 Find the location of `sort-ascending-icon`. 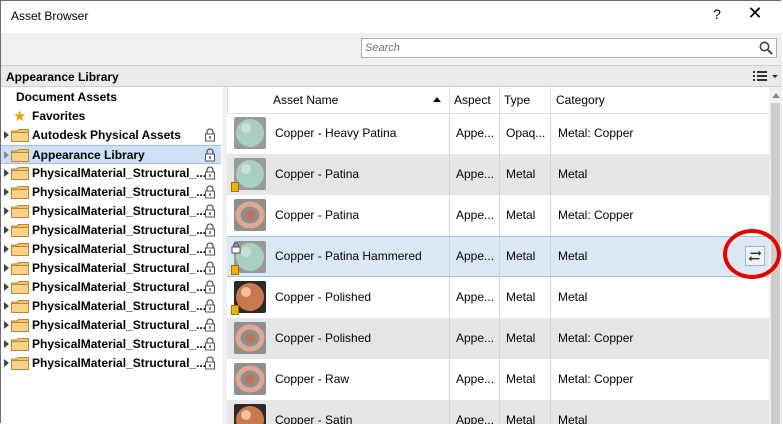

sort-ascending-icon is located at coordinates (437, 99).